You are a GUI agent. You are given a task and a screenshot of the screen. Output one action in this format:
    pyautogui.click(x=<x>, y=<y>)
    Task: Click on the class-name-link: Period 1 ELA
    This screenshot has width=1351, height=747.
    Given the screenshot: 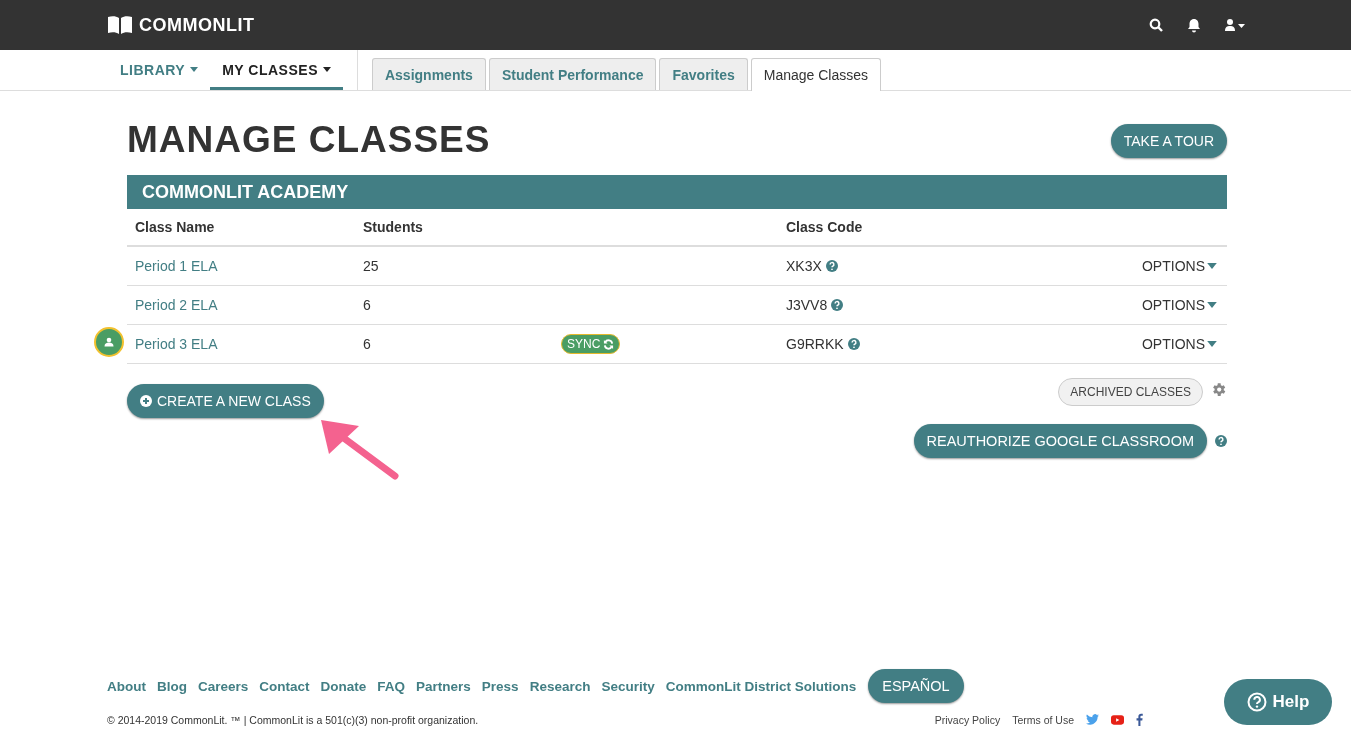 What is the action you would take?
    pyautogui.click(x=176, y=266)
    